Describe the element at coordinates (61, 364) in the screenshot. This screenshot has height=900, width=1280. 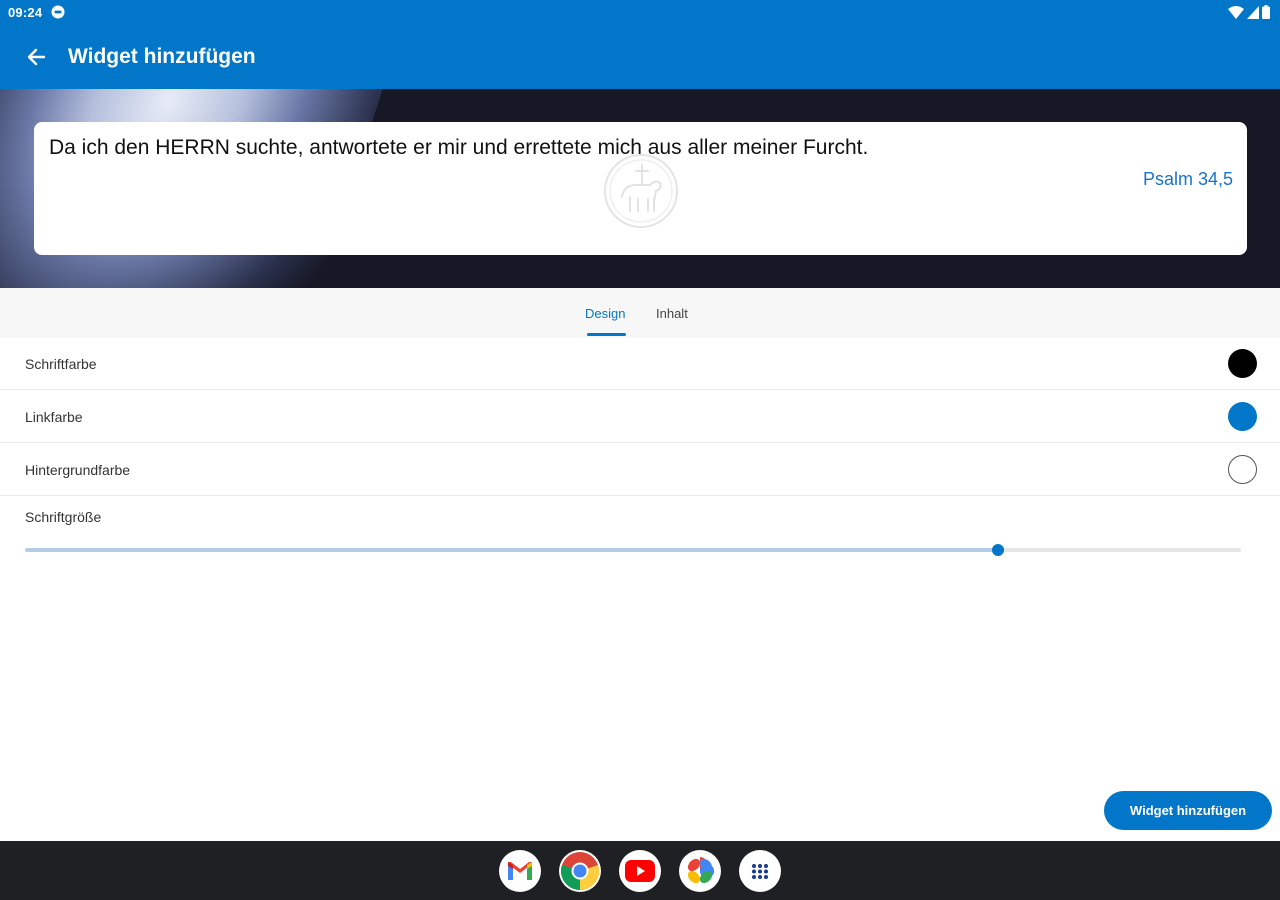
I see `setting-label: Schriftfarbe` at that location.